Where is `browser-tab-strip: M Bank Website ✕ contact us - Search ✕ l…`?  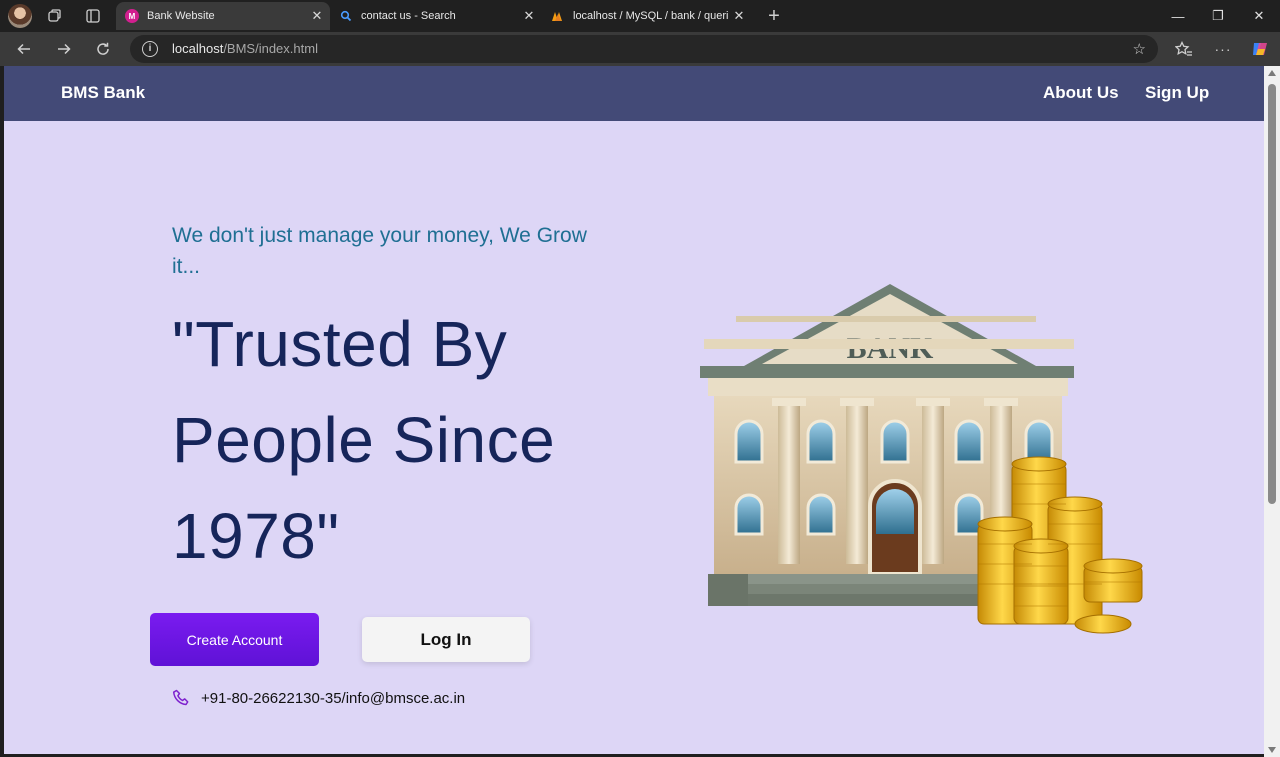 browser-tab-strip: M Bank Website ✕ contact us - Search ✕ l… is located at coordinates (640, 16).